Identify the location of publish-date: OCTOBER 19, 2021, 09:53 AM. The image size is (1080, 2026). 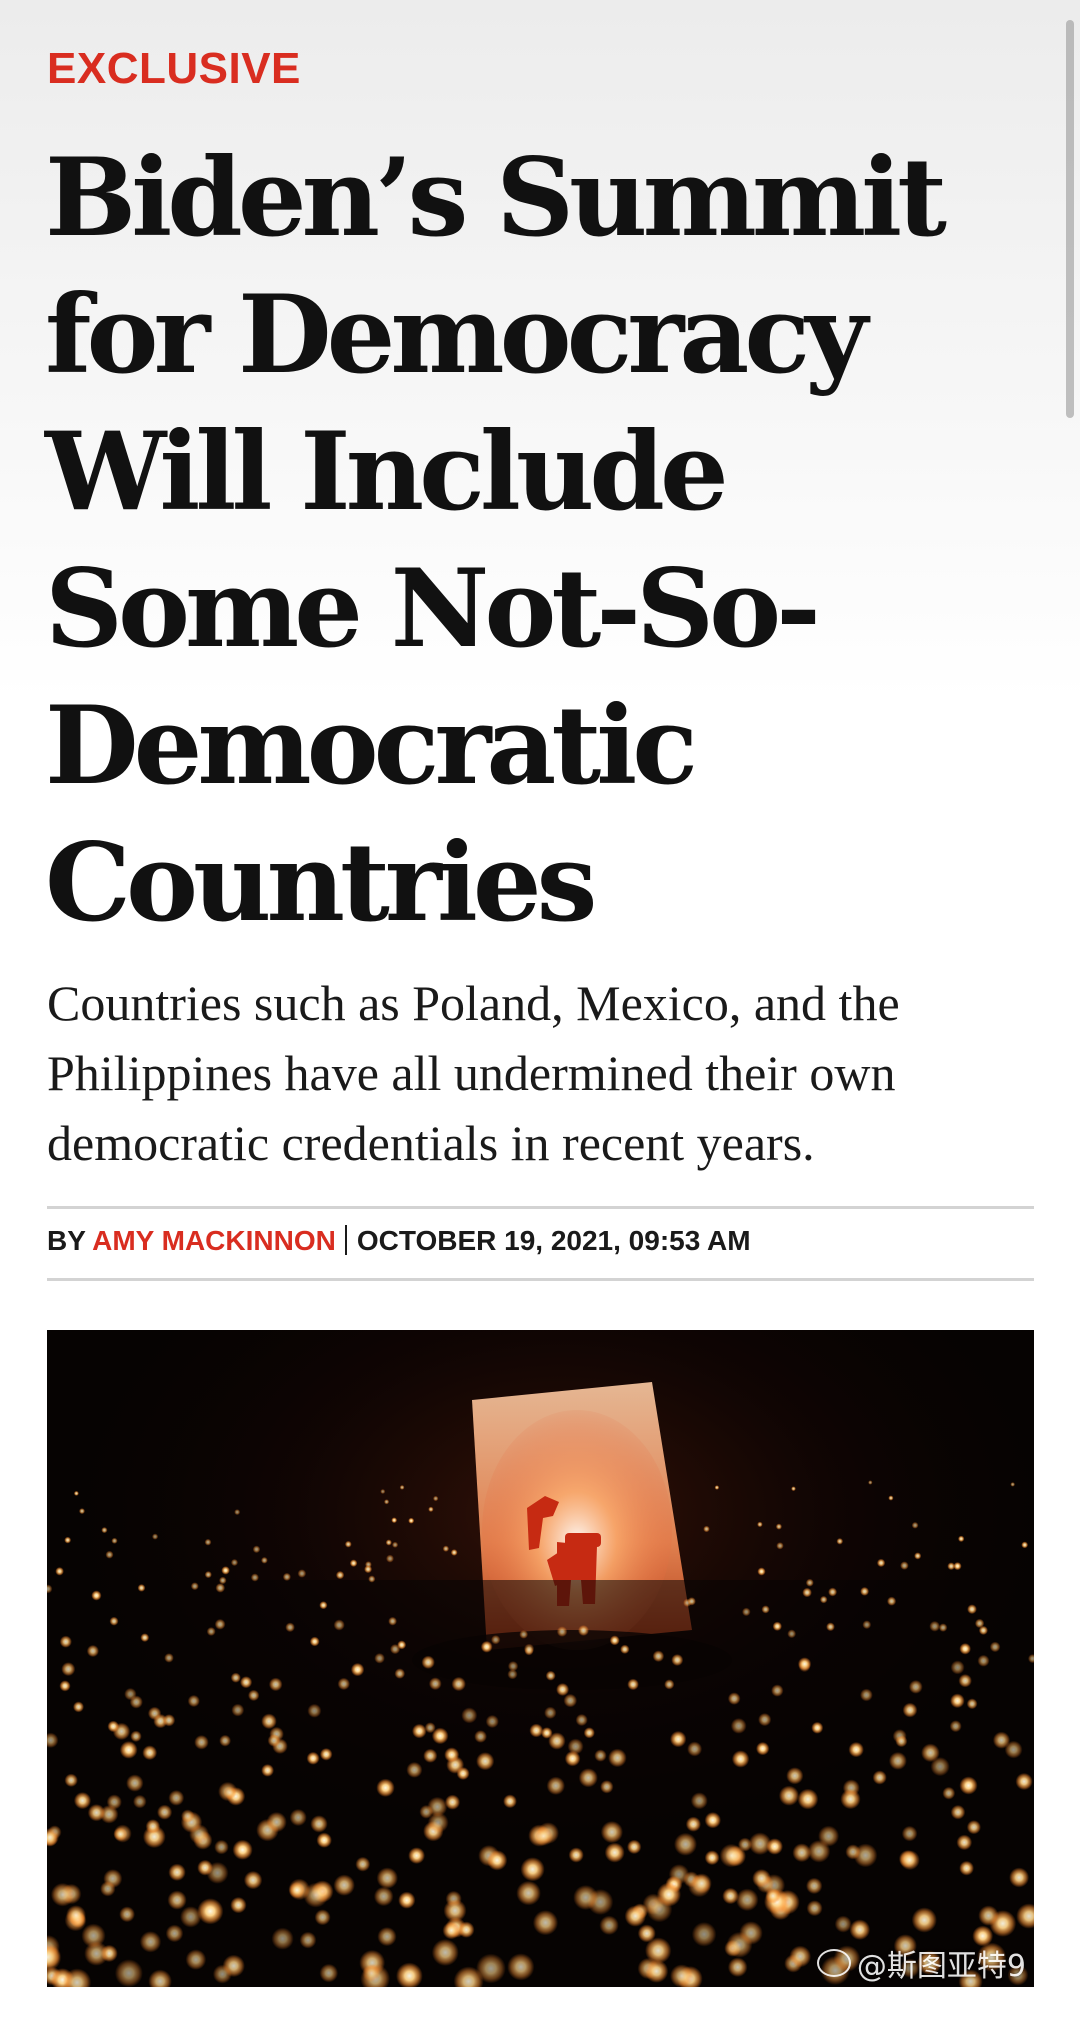
(553, 1240).